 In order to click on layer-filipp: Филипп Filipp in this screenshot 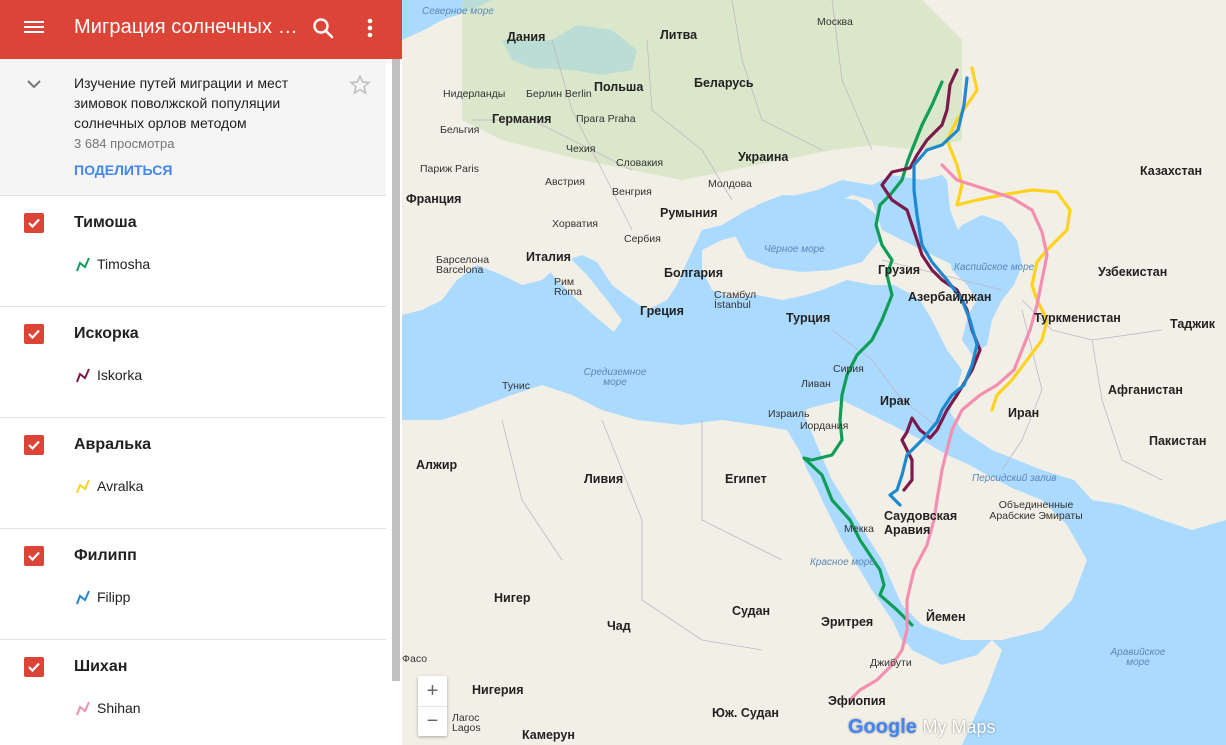, I will do `click(193, 584)`.